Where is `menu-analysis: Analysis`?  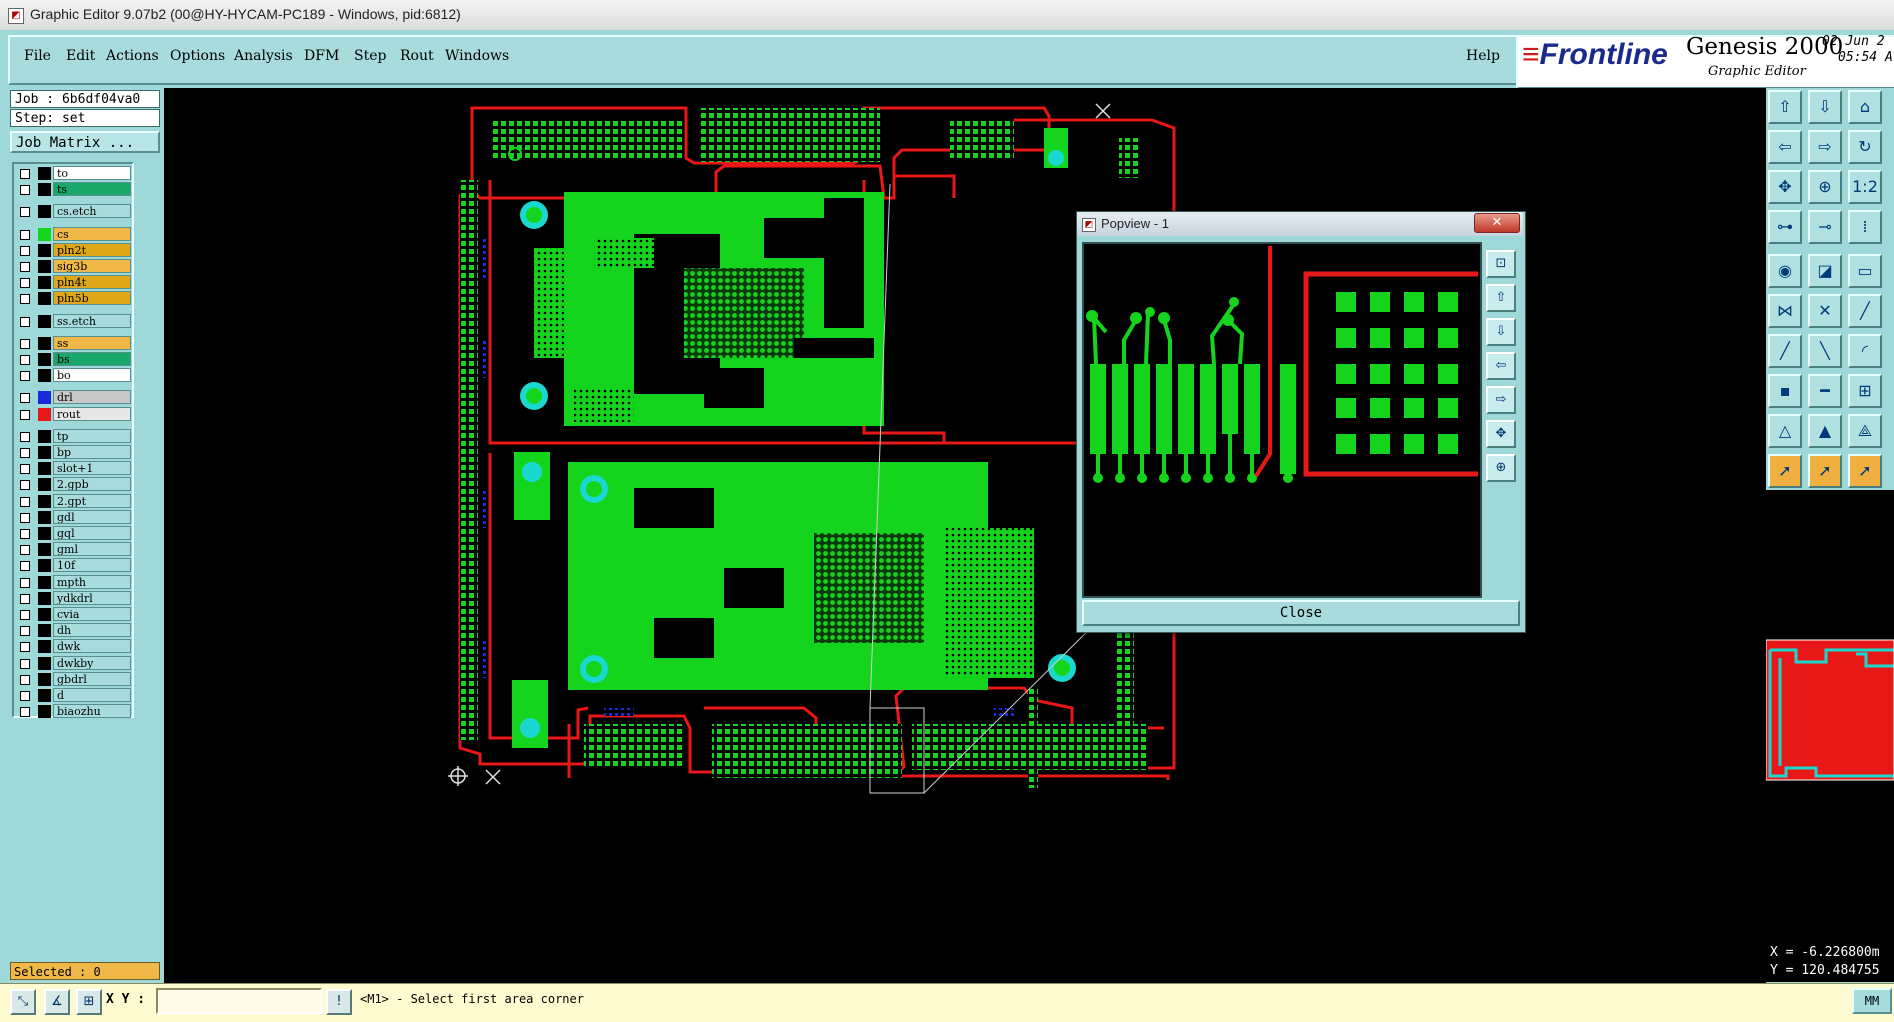 menu-analysis: Analysis is located at coordinates (263, 56).